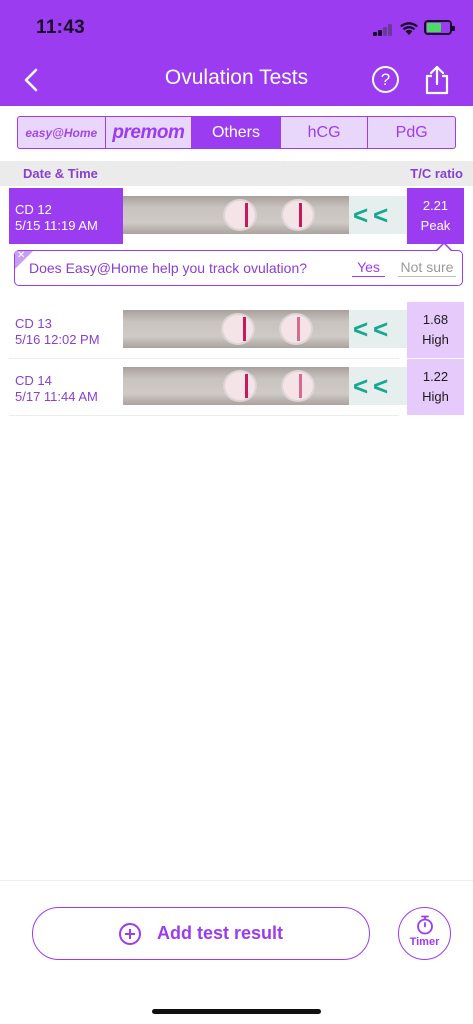 This screenshot has width=473, height=1024. What do you see at coordinates (220, 933) in the screenshot?
I see `add-test-result-label: Add test result` at bounding box center [220, 933].